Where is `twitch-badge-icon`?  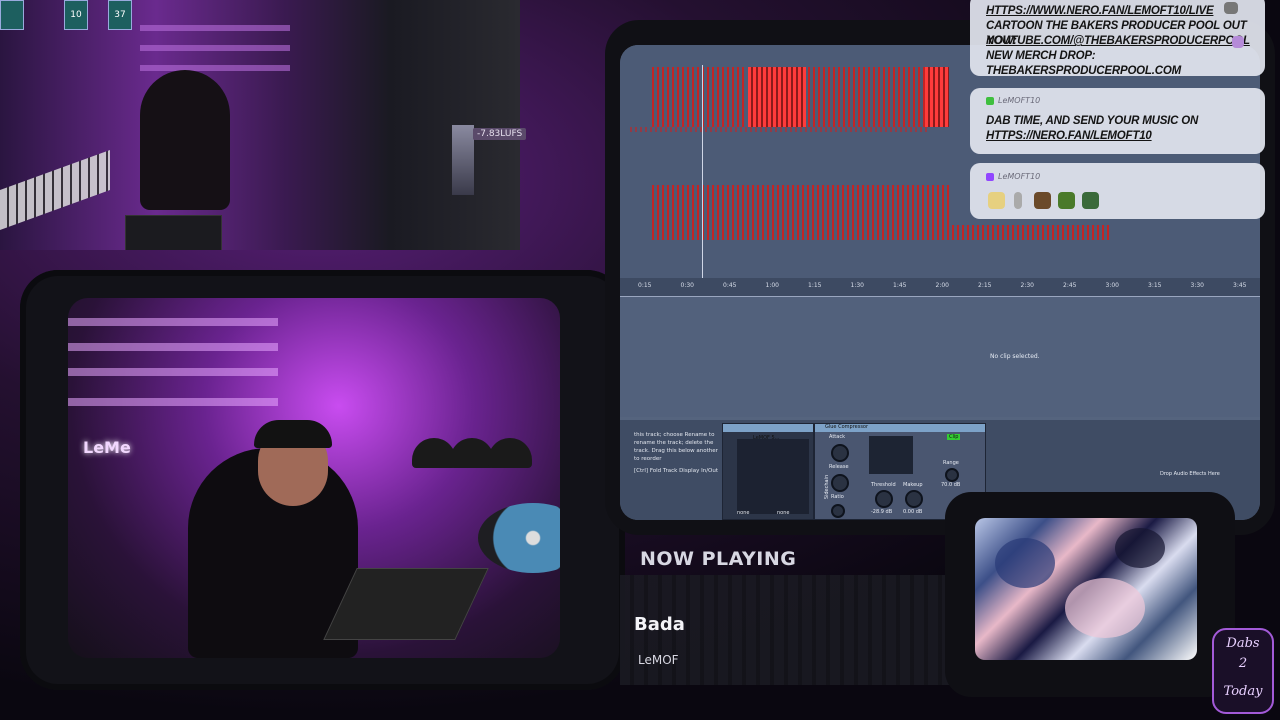 twitch-badge-icon is located at coordinates (990, 177).